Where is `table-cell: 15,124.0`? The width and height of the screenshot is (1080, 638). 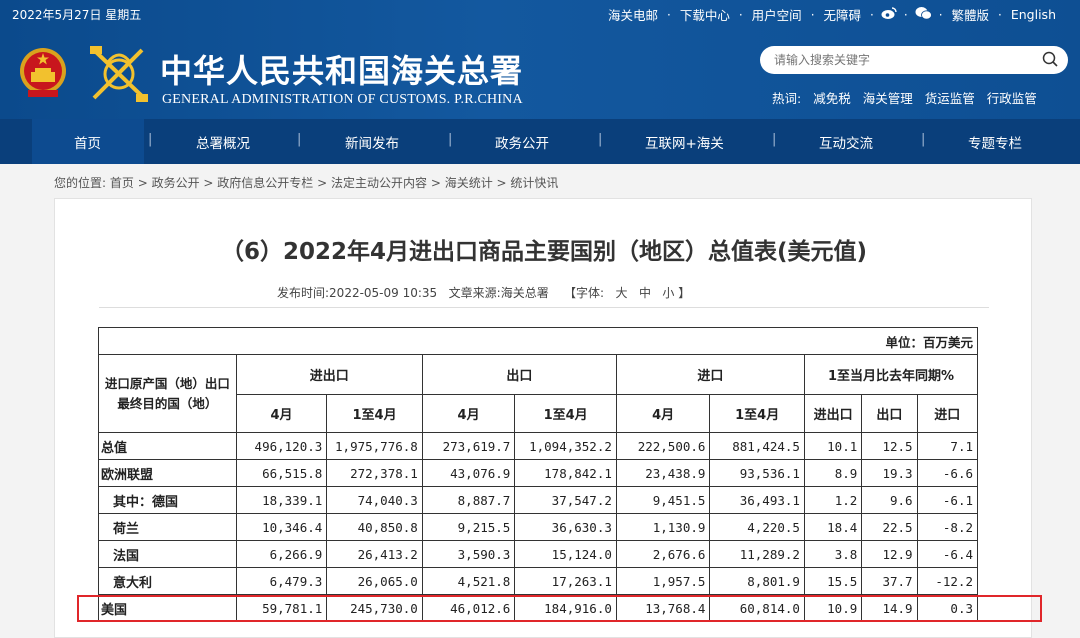 table-cell: 15,124.0 is located at coordinates (565, 554).